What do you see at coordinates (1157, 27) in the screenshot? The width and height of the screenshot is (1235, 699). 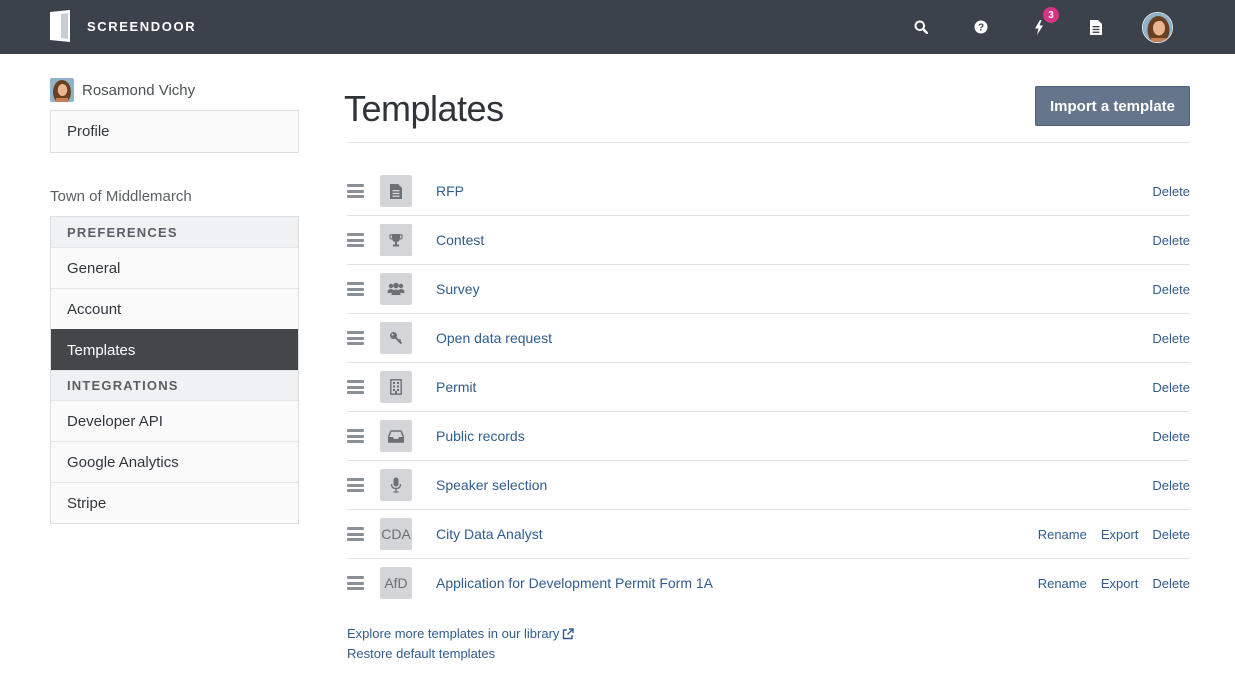 I see `user-avatar-menu` at bounding box center [1157, 27].